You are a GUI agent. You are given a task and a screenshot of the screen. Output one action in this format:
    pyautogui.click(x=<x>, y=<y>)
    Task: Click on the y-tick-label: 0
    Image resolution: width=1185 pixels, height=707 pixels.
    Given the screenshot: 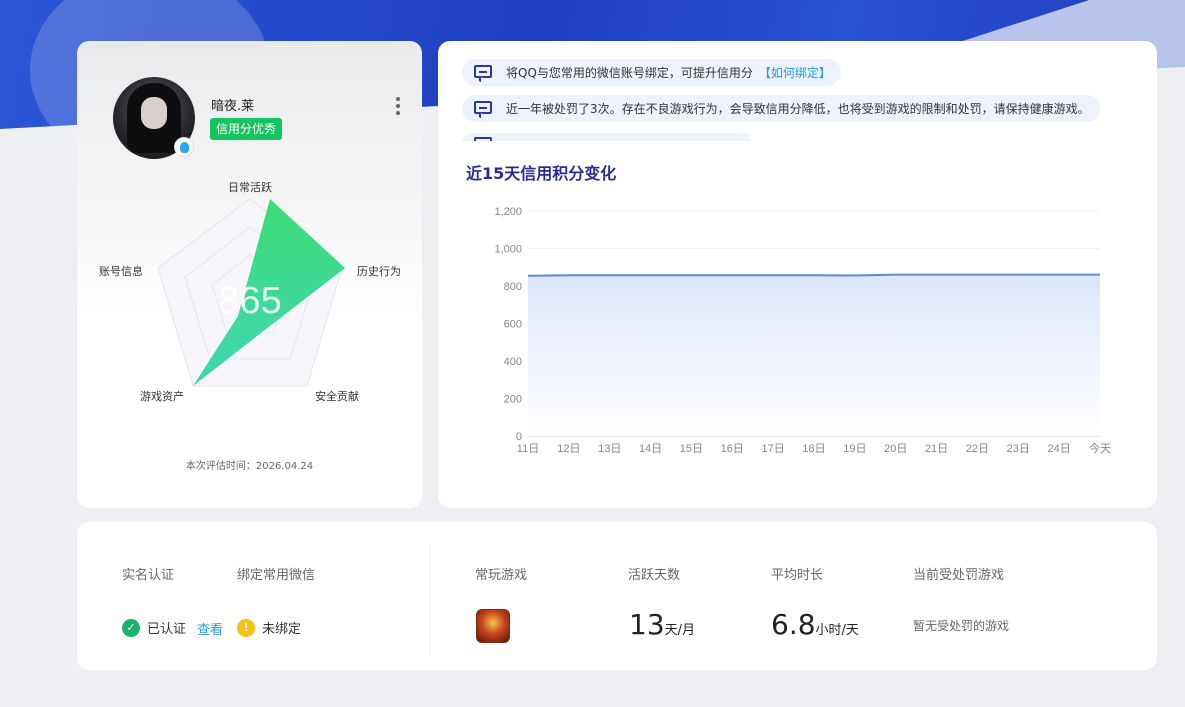 What is the action you would take?
    pyautogui.click(x=519, y=437)
    